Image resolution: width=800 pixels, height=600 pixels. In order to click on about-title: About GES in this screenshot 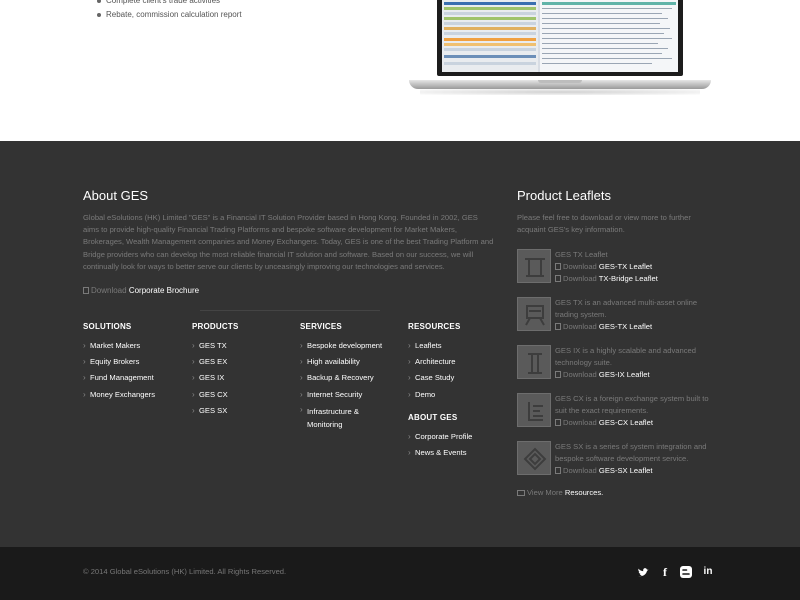, I will do `click(116, 195)`.